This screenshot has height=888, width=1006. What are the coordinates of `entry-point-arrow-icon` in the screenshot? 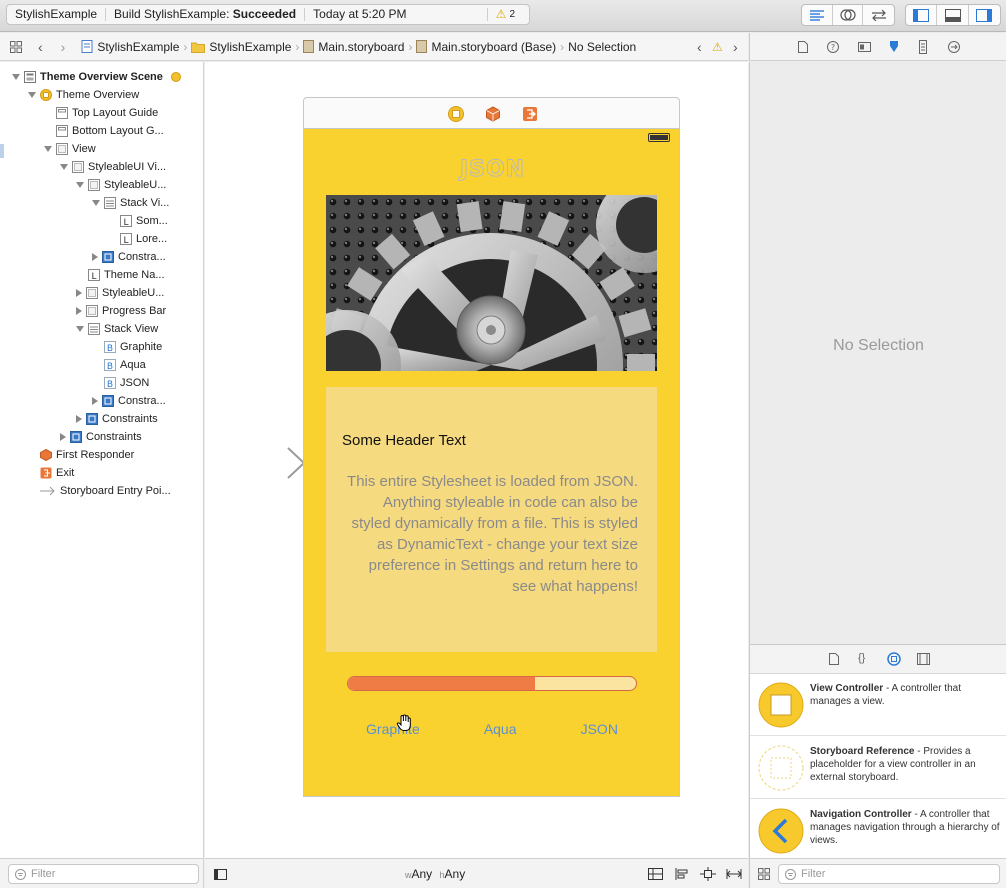 It's located at (258, 463).